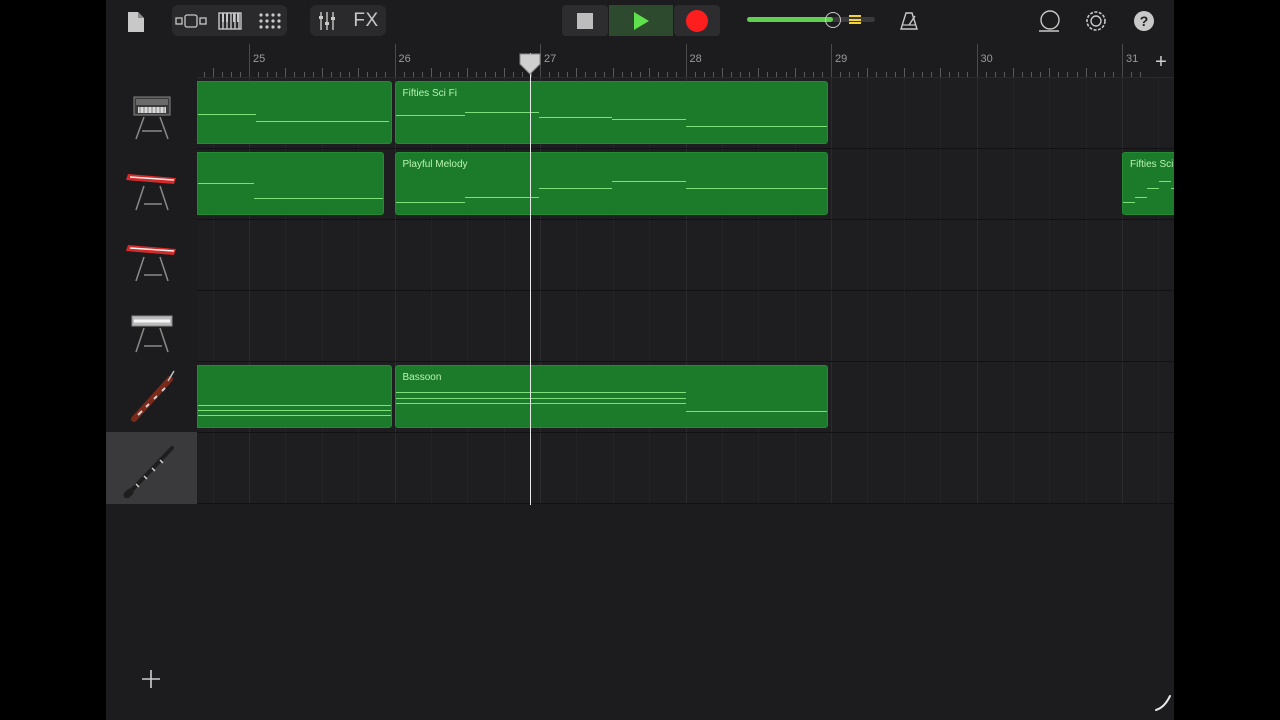  Describe the element at coordinates (1049, 21) in the screenshot. I see `loop-icon` at that location.